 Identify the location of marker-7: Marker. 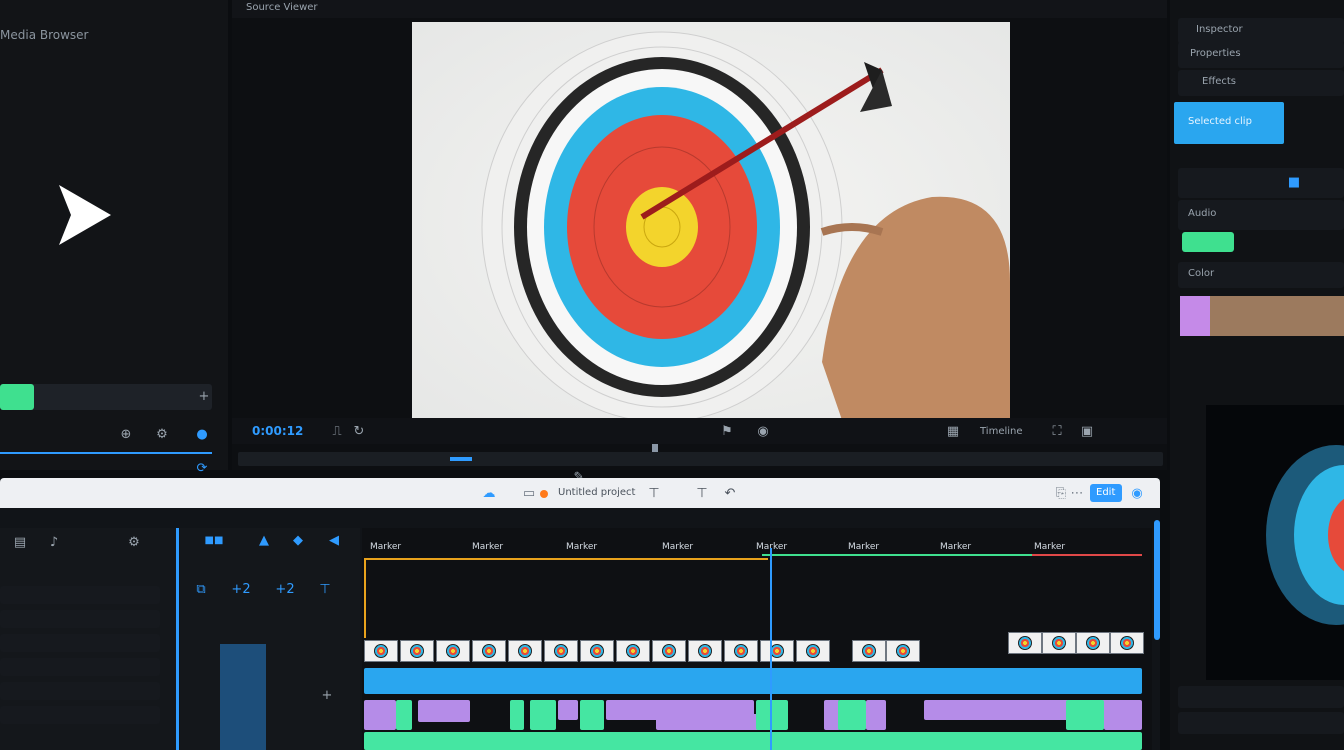
(1049, 547).